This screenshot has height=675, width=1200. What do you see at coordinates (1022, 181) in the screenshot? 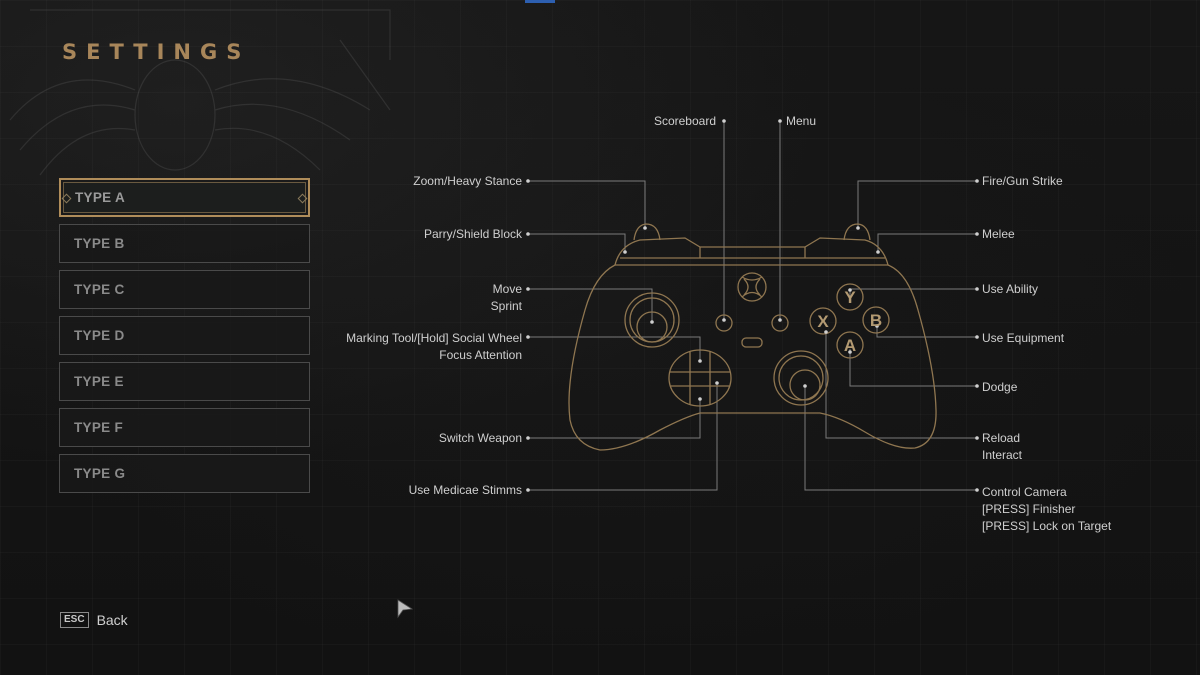
I see `binding-right-trigger: Fire/Gun Strike` at bounding box center [1022, 181].